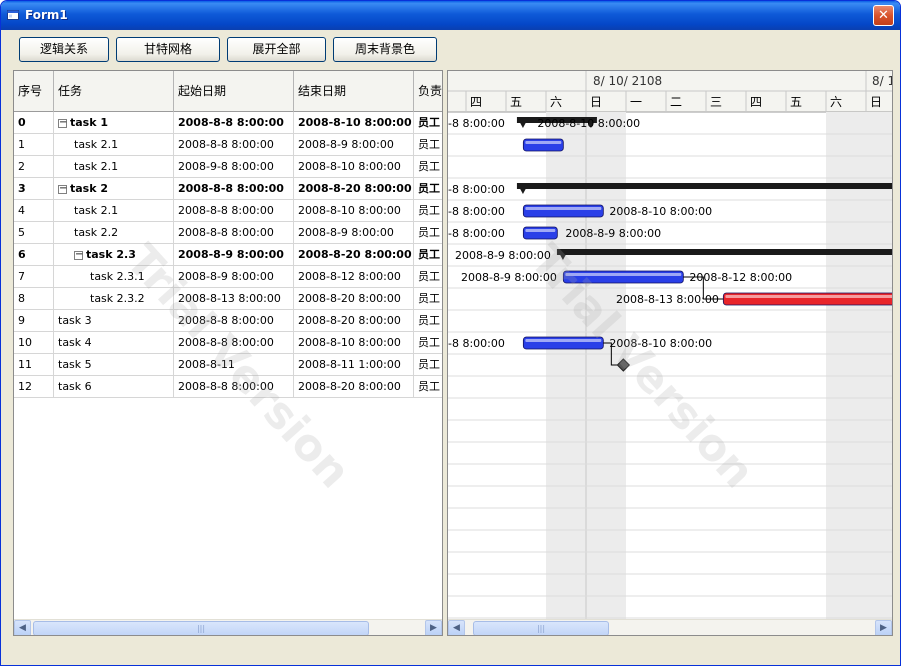  I want to click on task-bar-highlight, so click(563, 208).